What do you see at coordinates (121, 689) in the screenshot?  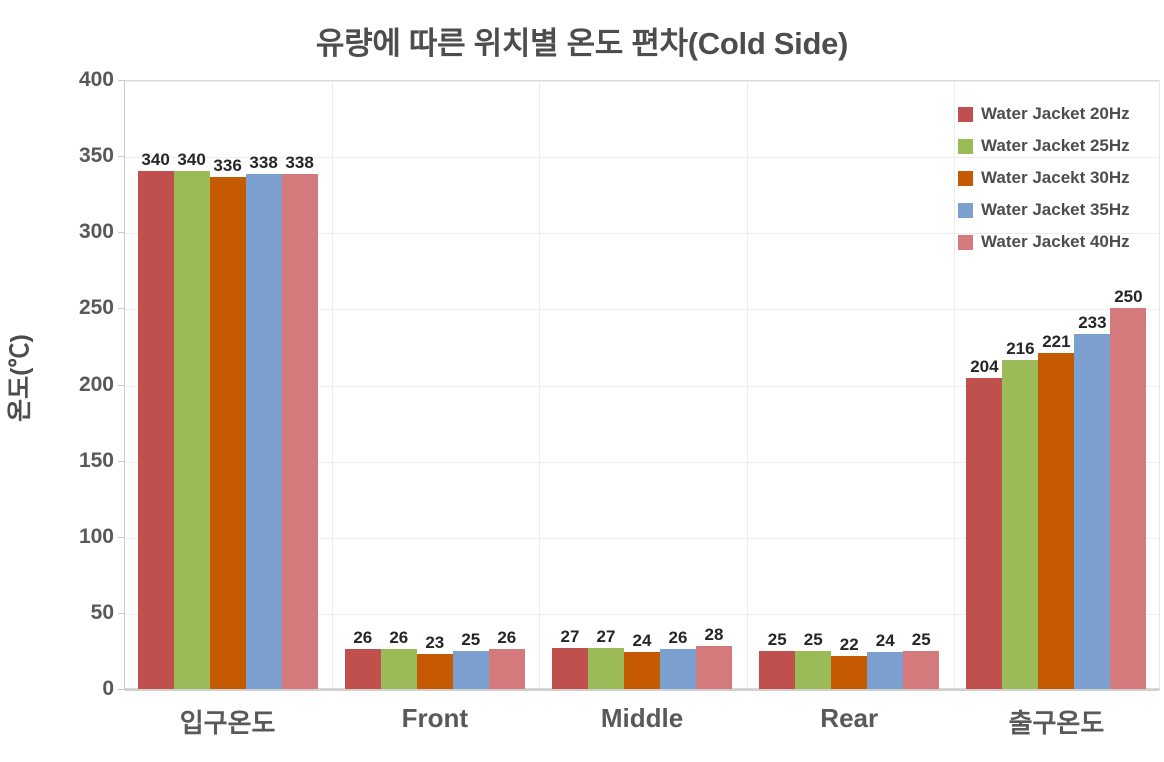 I see `y-axis-tickmark` at bounding box center [121, 689].